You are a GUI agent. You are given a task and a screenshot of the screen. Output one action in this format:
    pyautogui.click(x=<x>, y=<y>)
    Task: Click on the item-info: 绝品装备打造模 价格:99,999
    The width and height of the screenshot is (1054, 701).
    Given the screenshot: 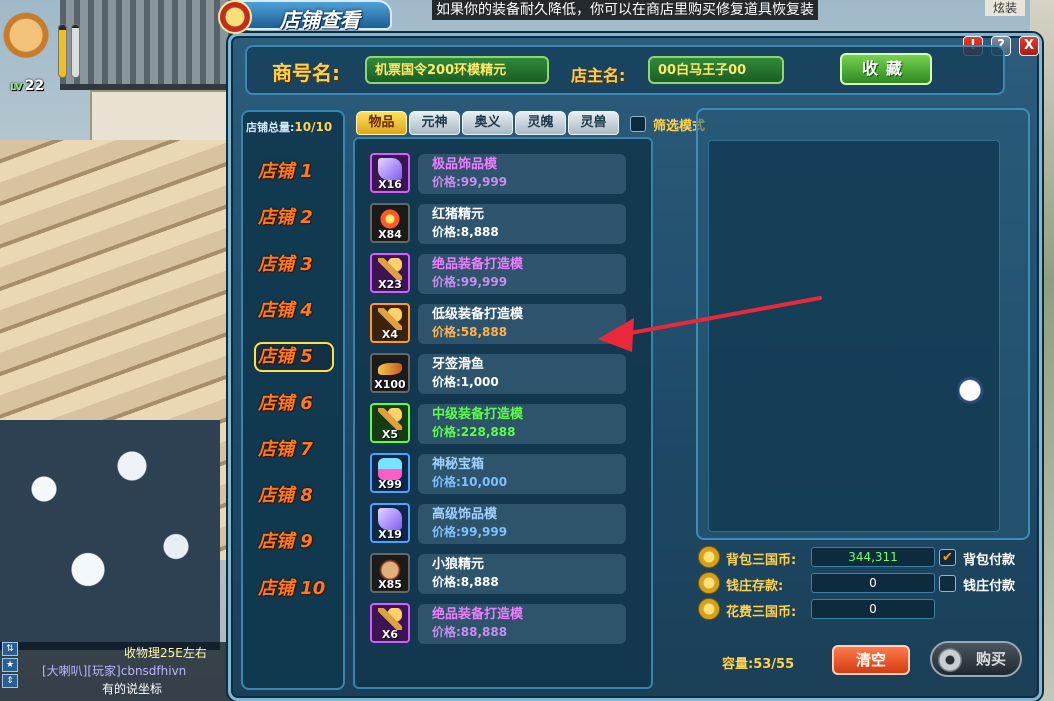 What is the action you would take?
    pyautogui.click(x=522, y=274)
    